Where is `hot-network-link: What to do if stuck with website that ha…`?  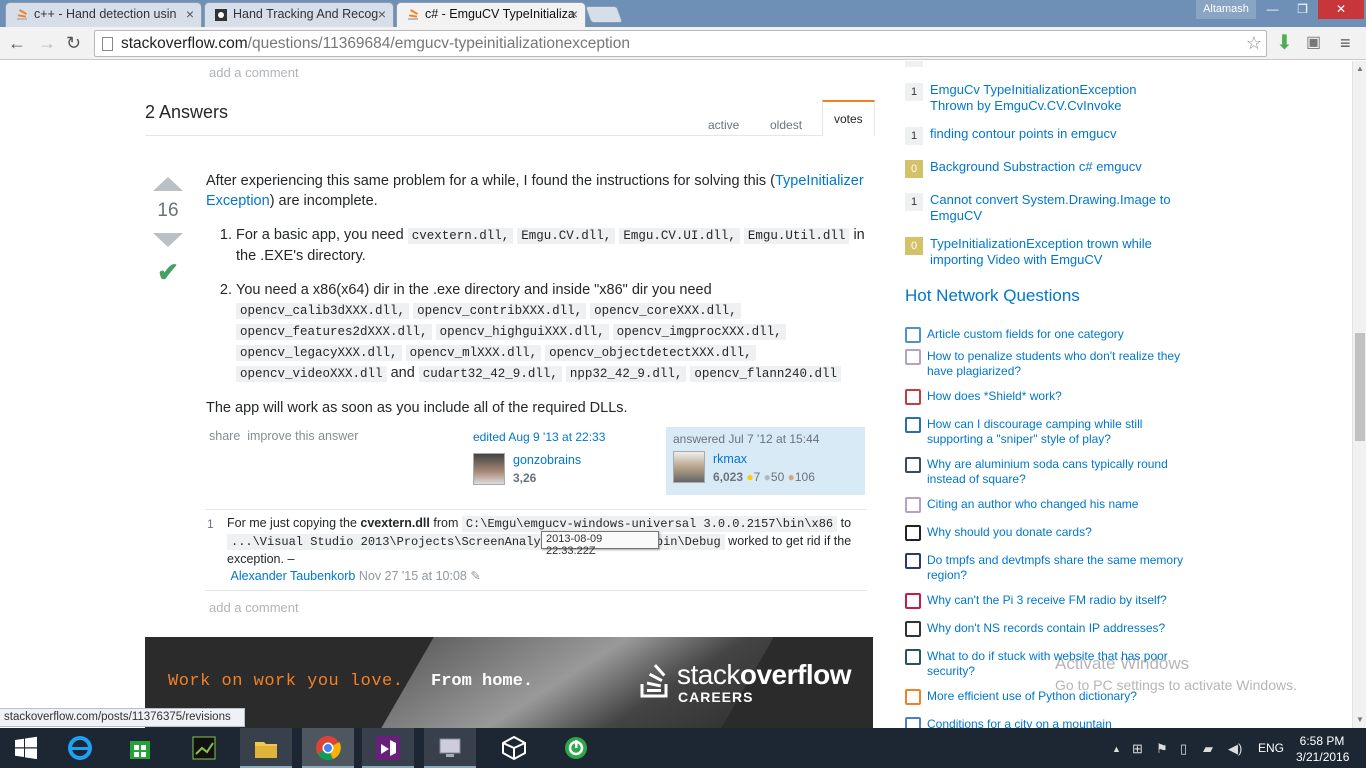
hot-network-link: What to do if stuck with website that ha… is located at coordinates (1059, 664).